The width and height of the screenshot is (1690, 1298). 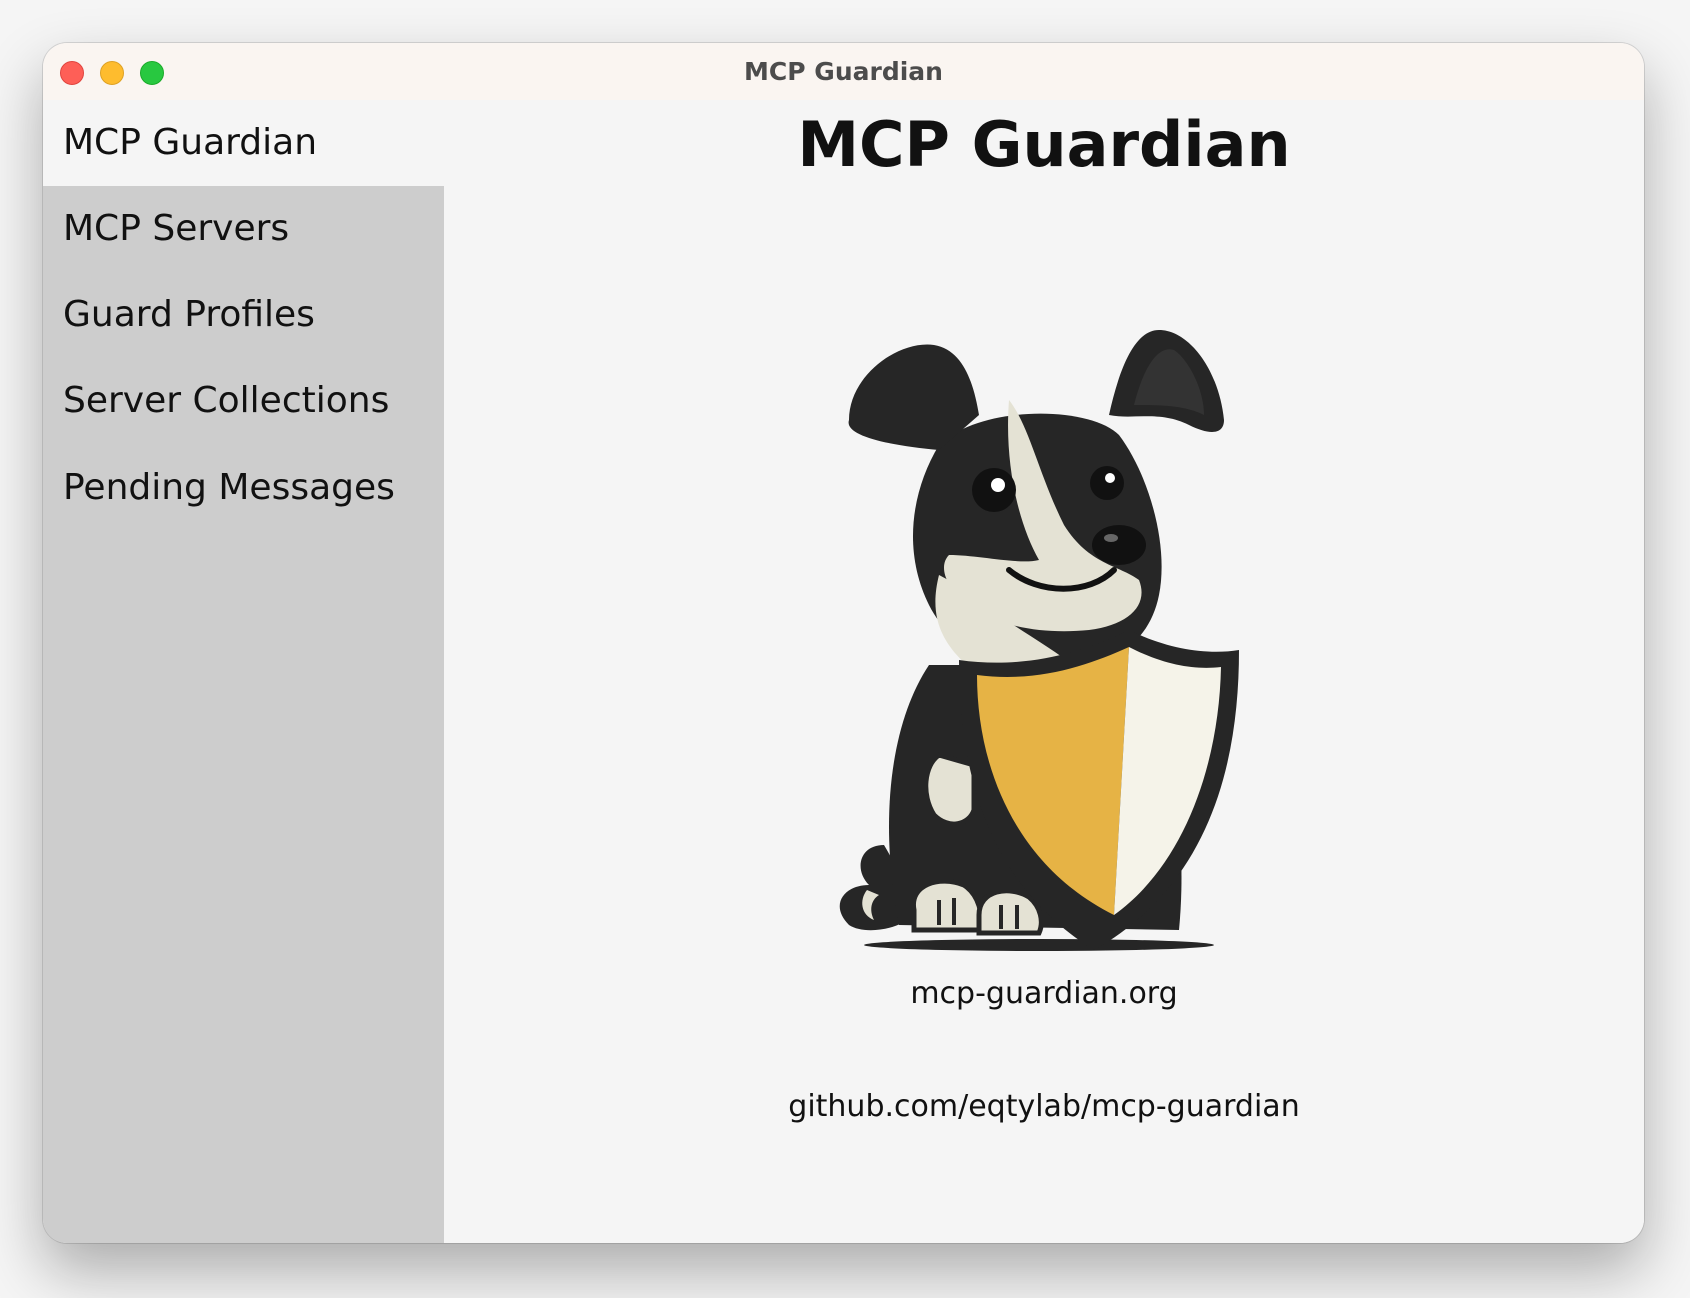 I want to click on title-bar: MCP Guardian, so click(x=843, y=71).